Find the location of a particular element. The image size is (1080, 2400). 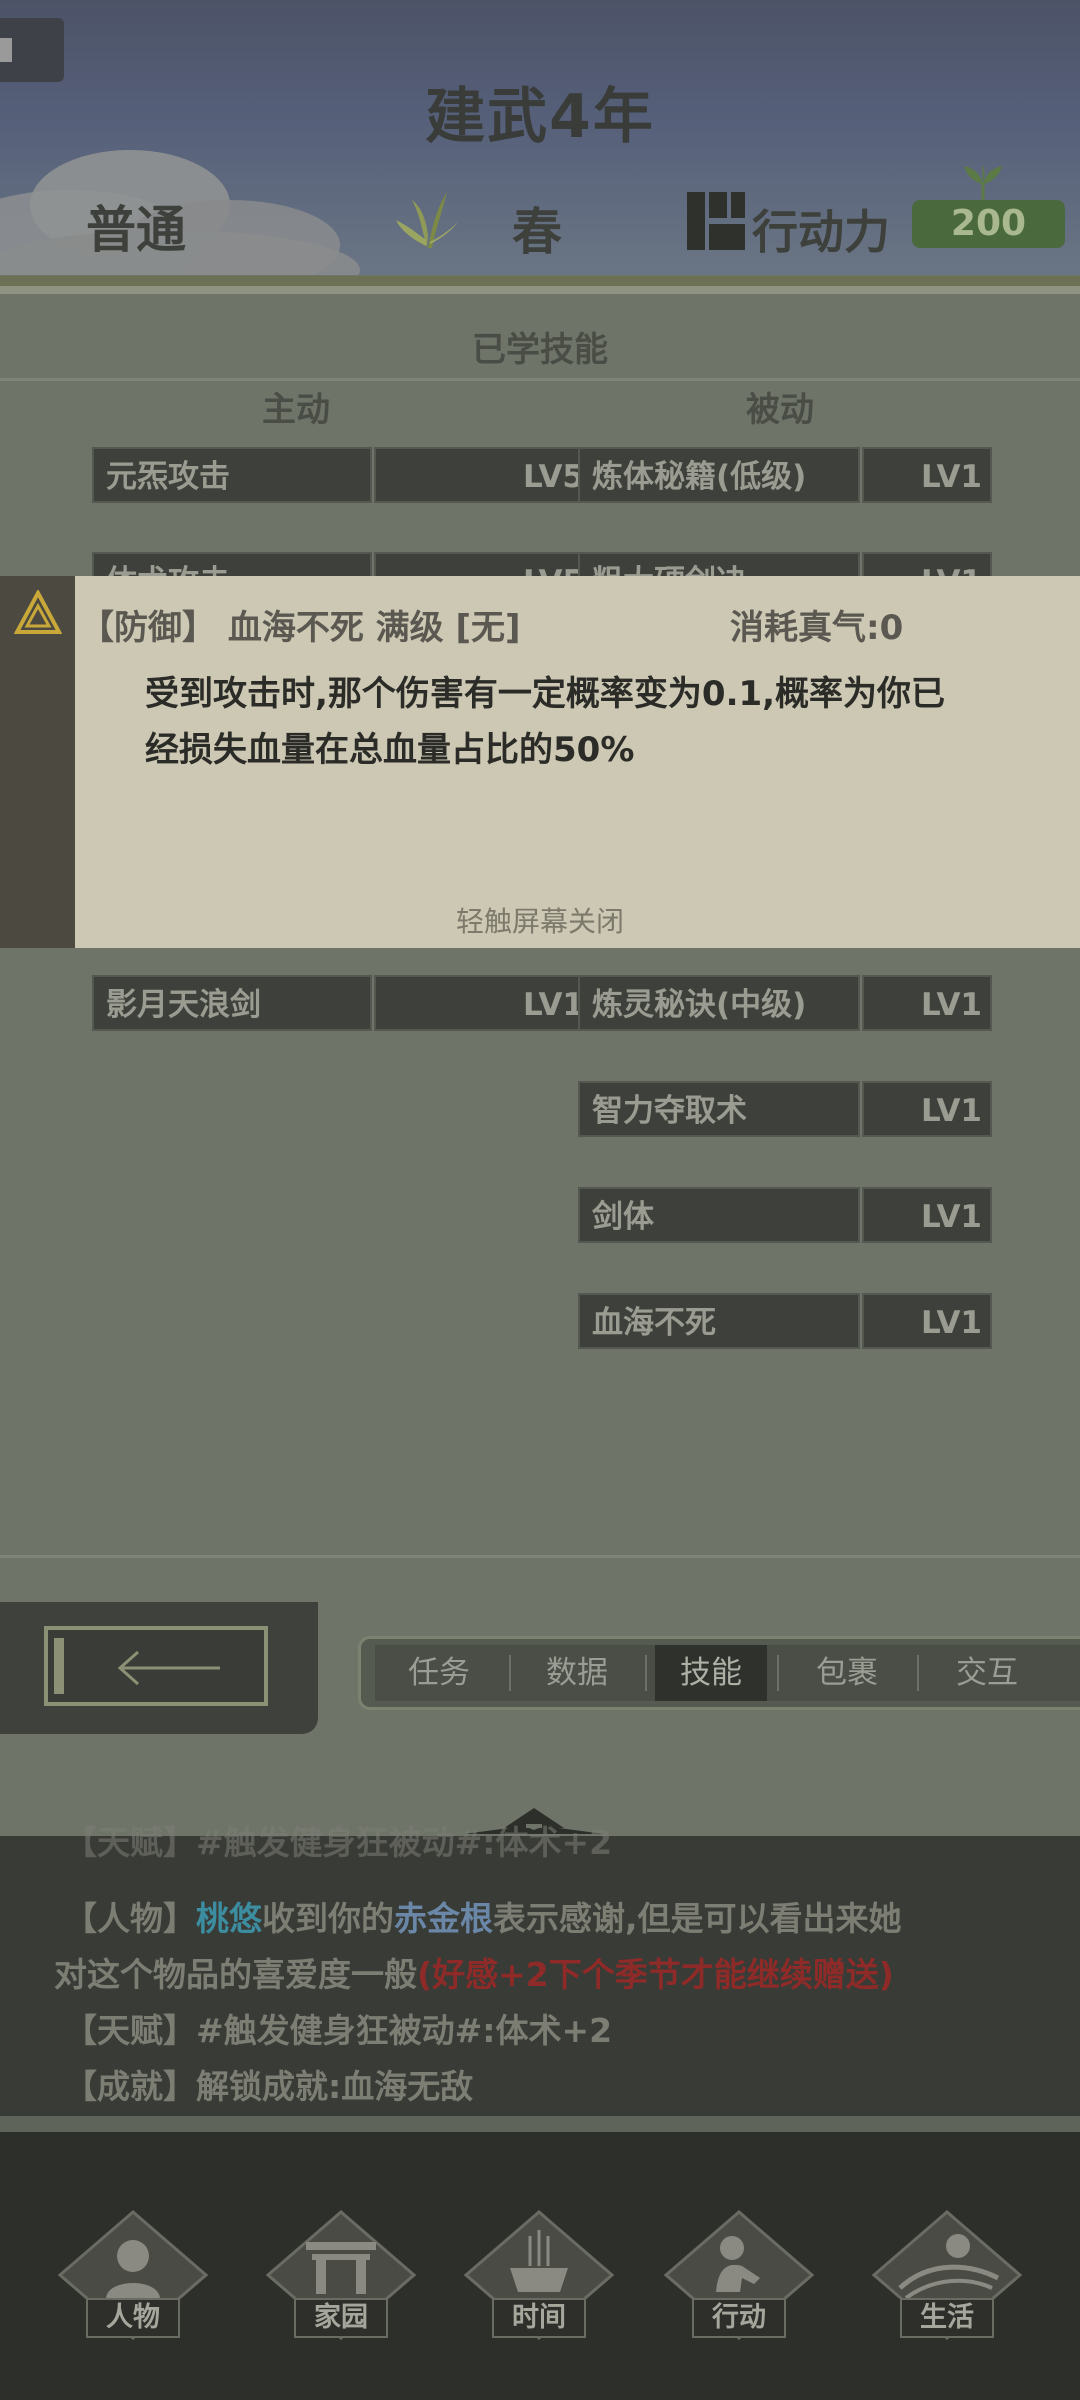

sprout-icon is located at coordinates (983, 183).